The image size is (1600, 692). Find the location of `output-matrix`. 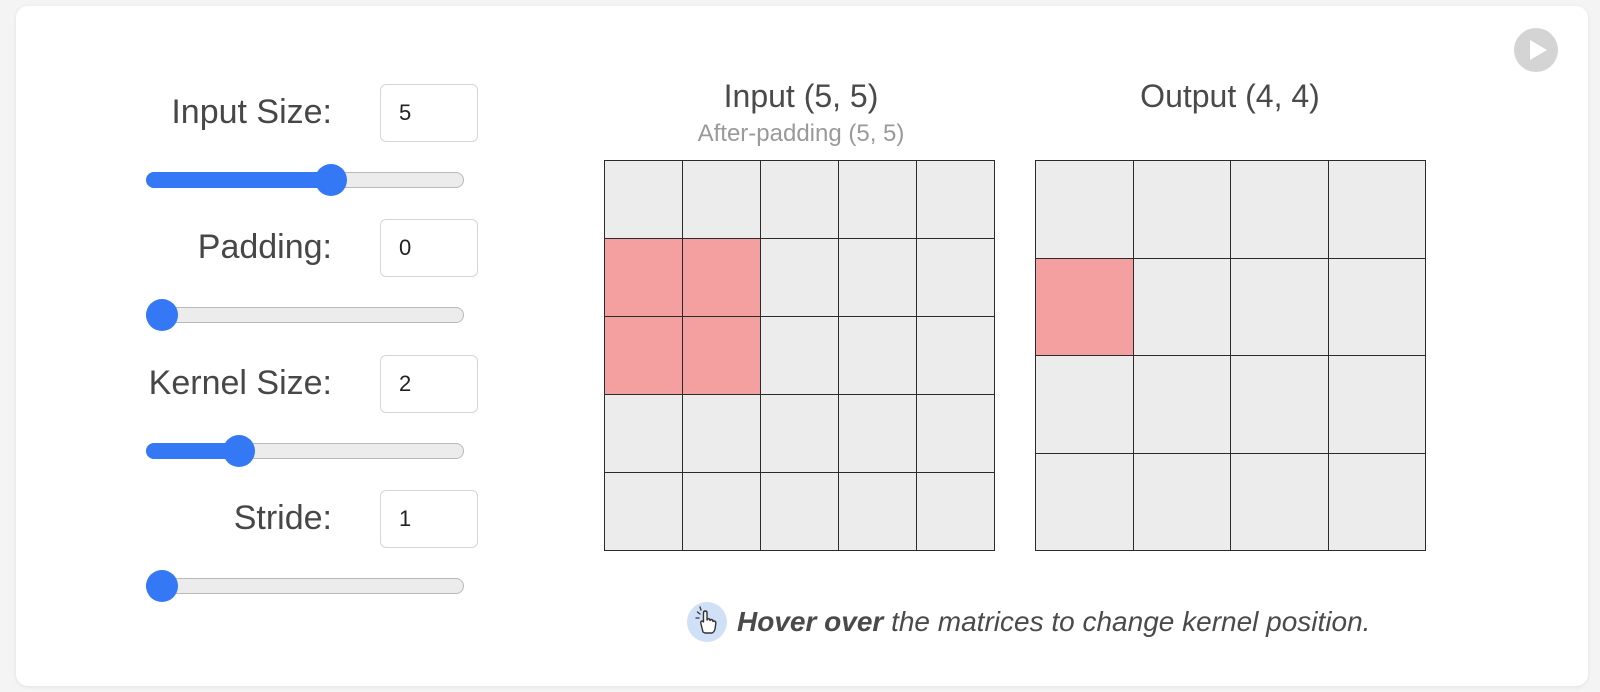

output-matrix is located at coordinates (1230, 355).